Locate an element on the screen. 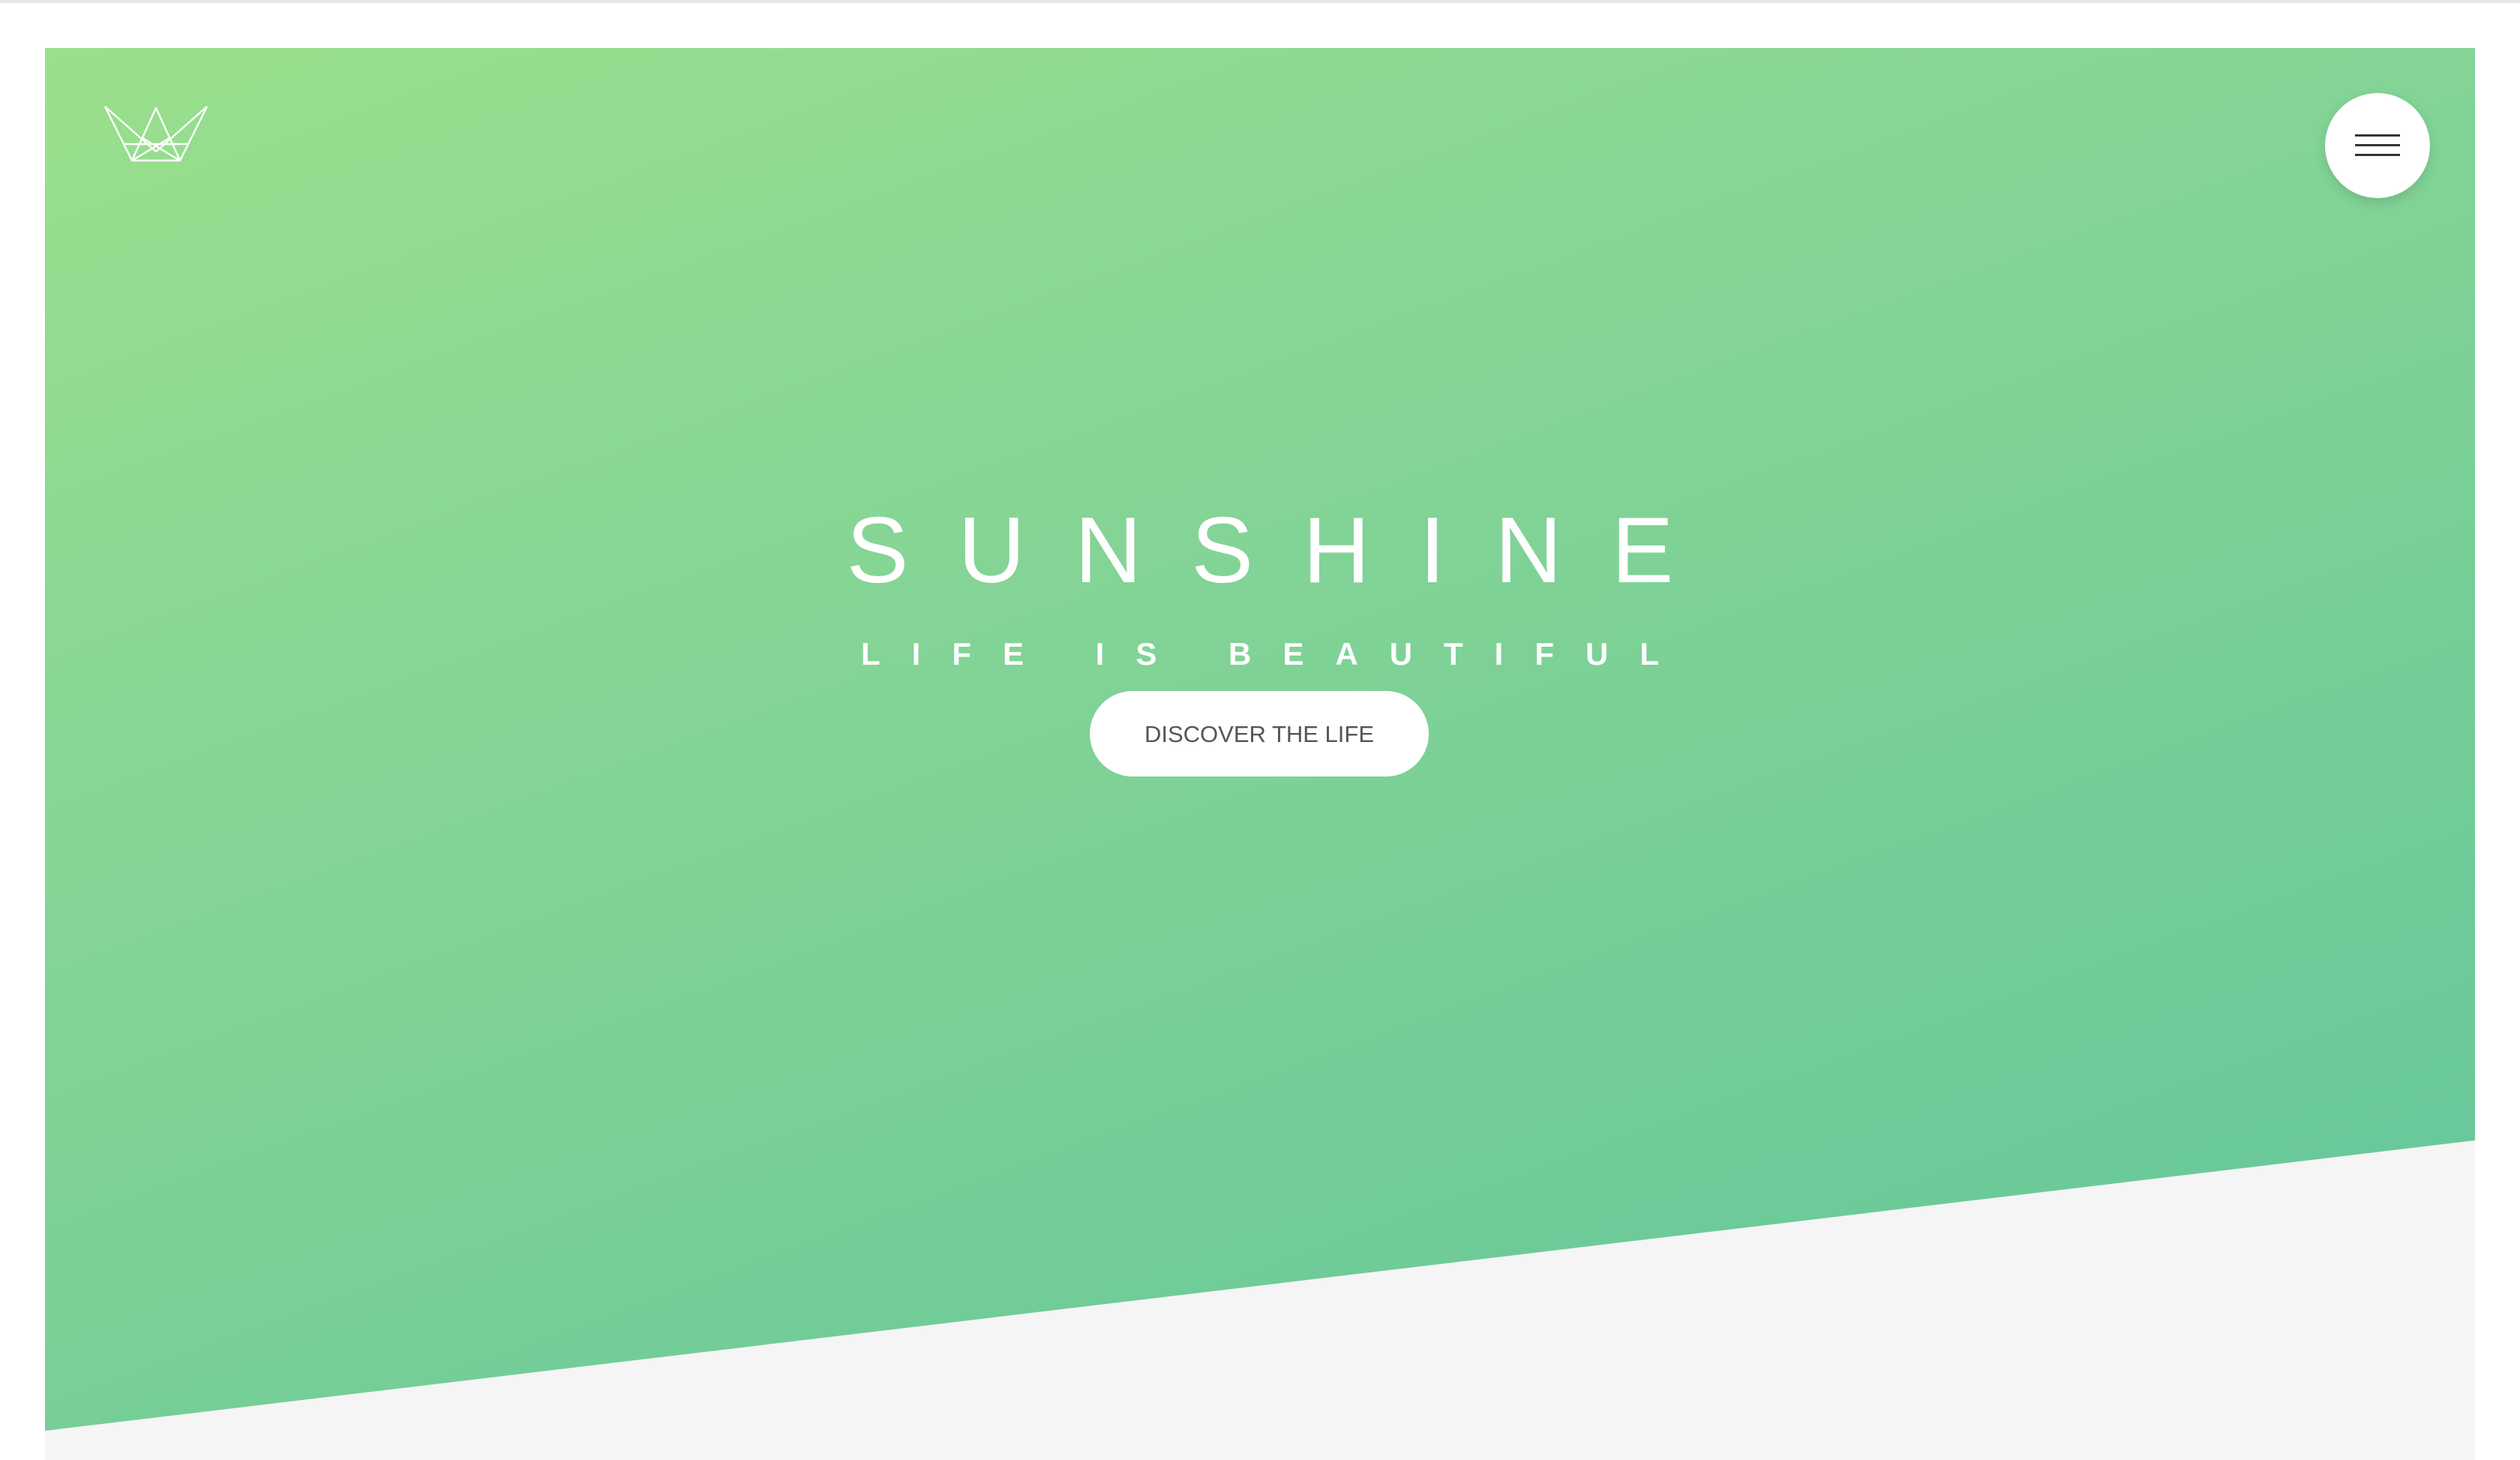  hero-subtitle: LIFE IS BEAUTIFUL is located at coordinates (1275, 653).